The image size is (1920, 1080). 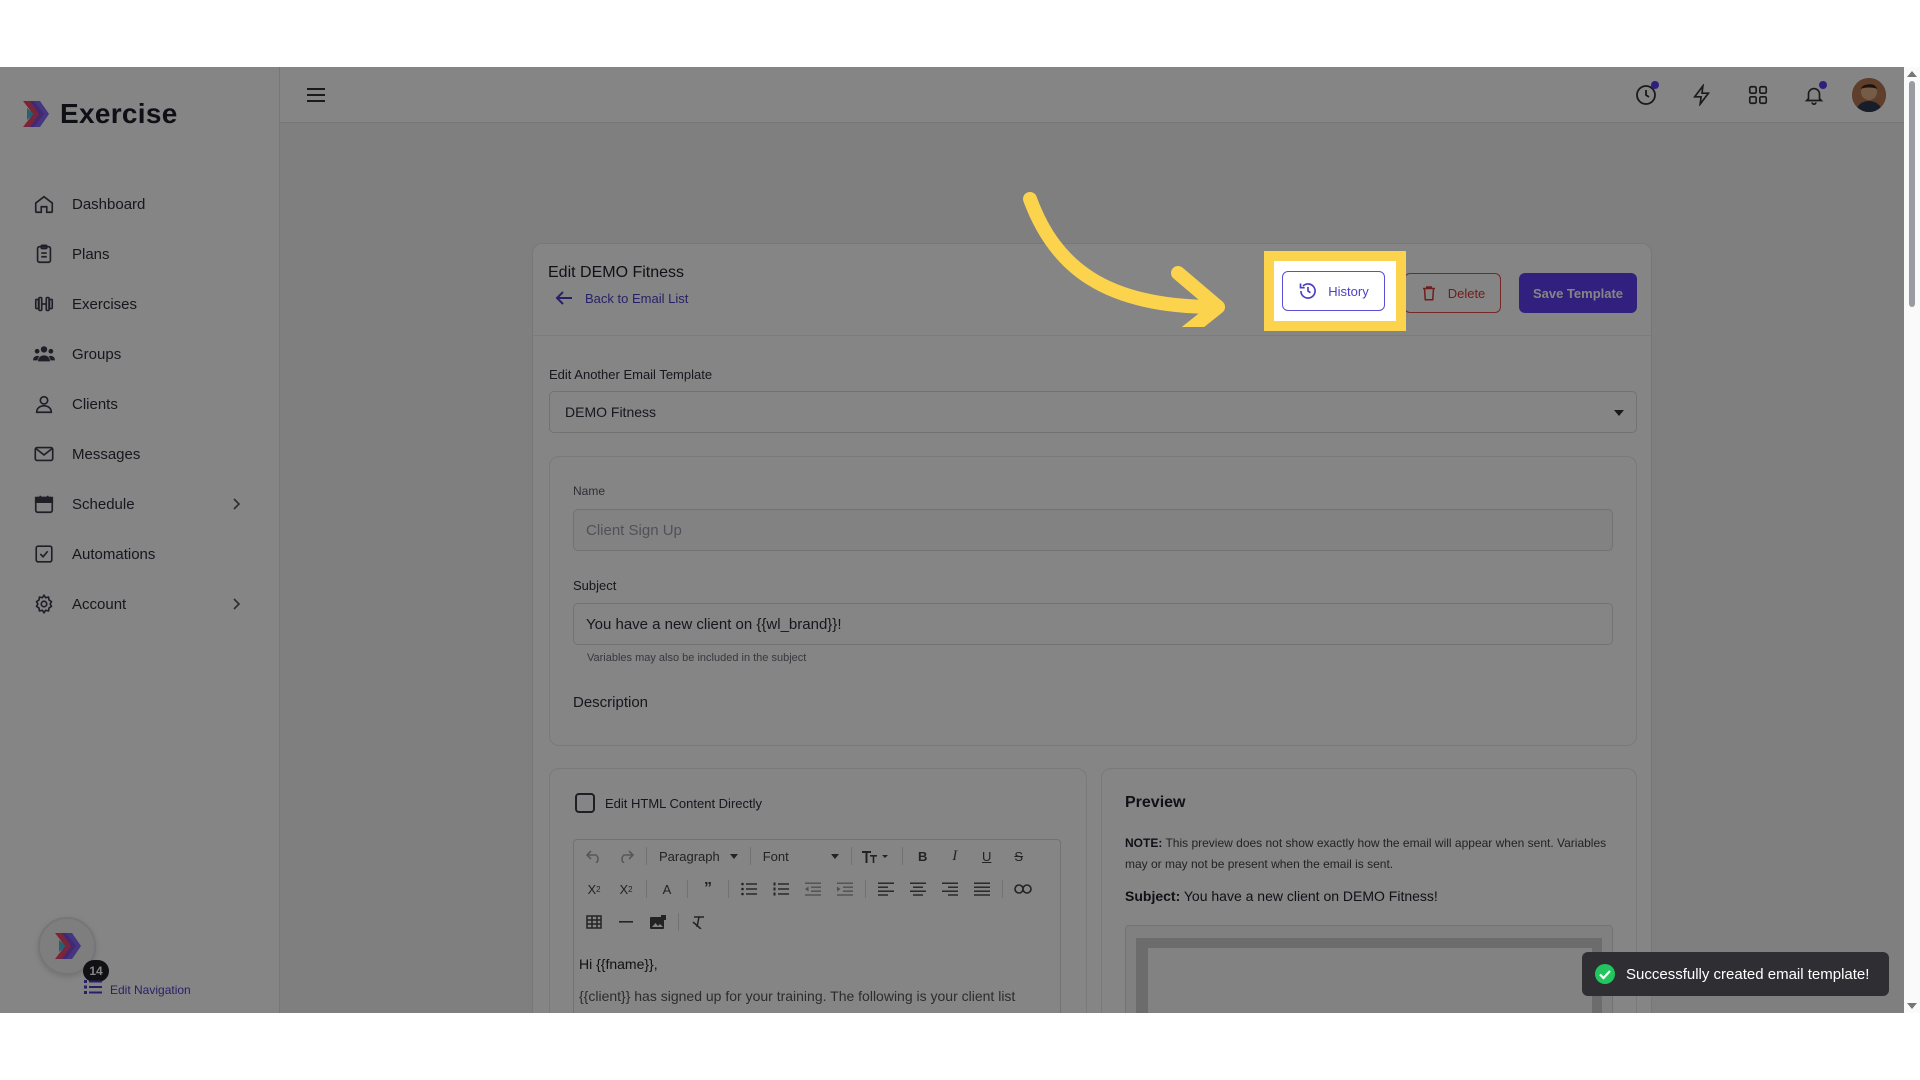 I want to click on scroll-down-icon, so click(x=1912, y=1006).